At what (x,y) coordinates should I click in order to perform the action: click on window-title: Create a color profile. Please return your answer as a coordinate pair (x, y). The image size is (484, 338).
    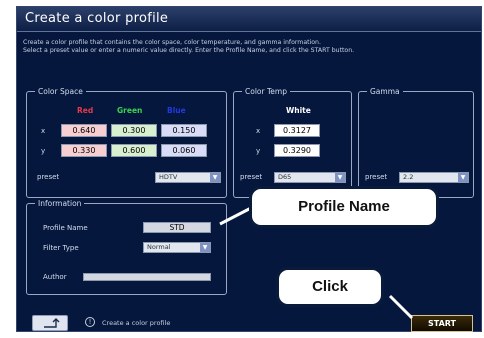
    Looking at the image, I should click on (97, 18).